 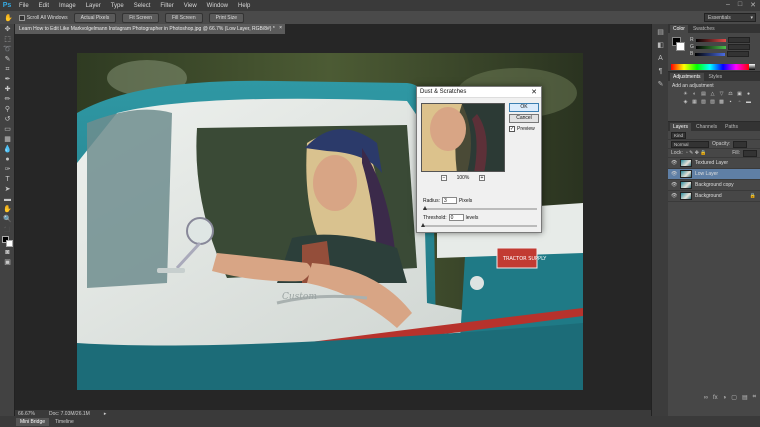 What do you see at coordinates (716, 77) in the screenshot?
I see `tab-styles: Styles` at bounding box center [716, 77].